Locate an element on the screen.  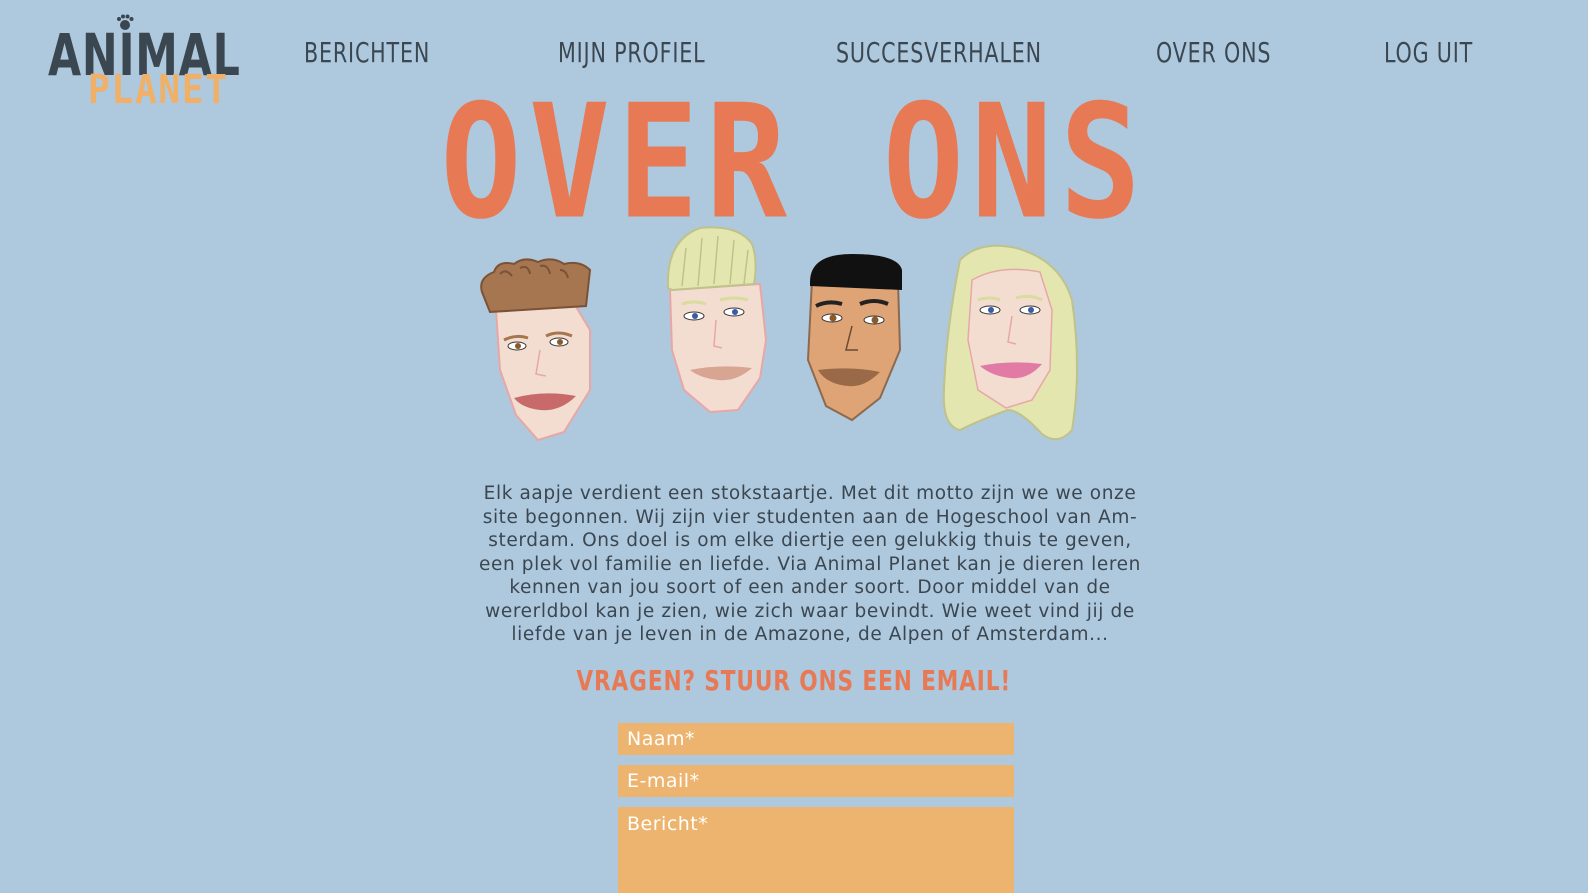
contact-heading: VRAGEN? STUUR ONS EEN EMAIL! is located at coordinates (794, 680).